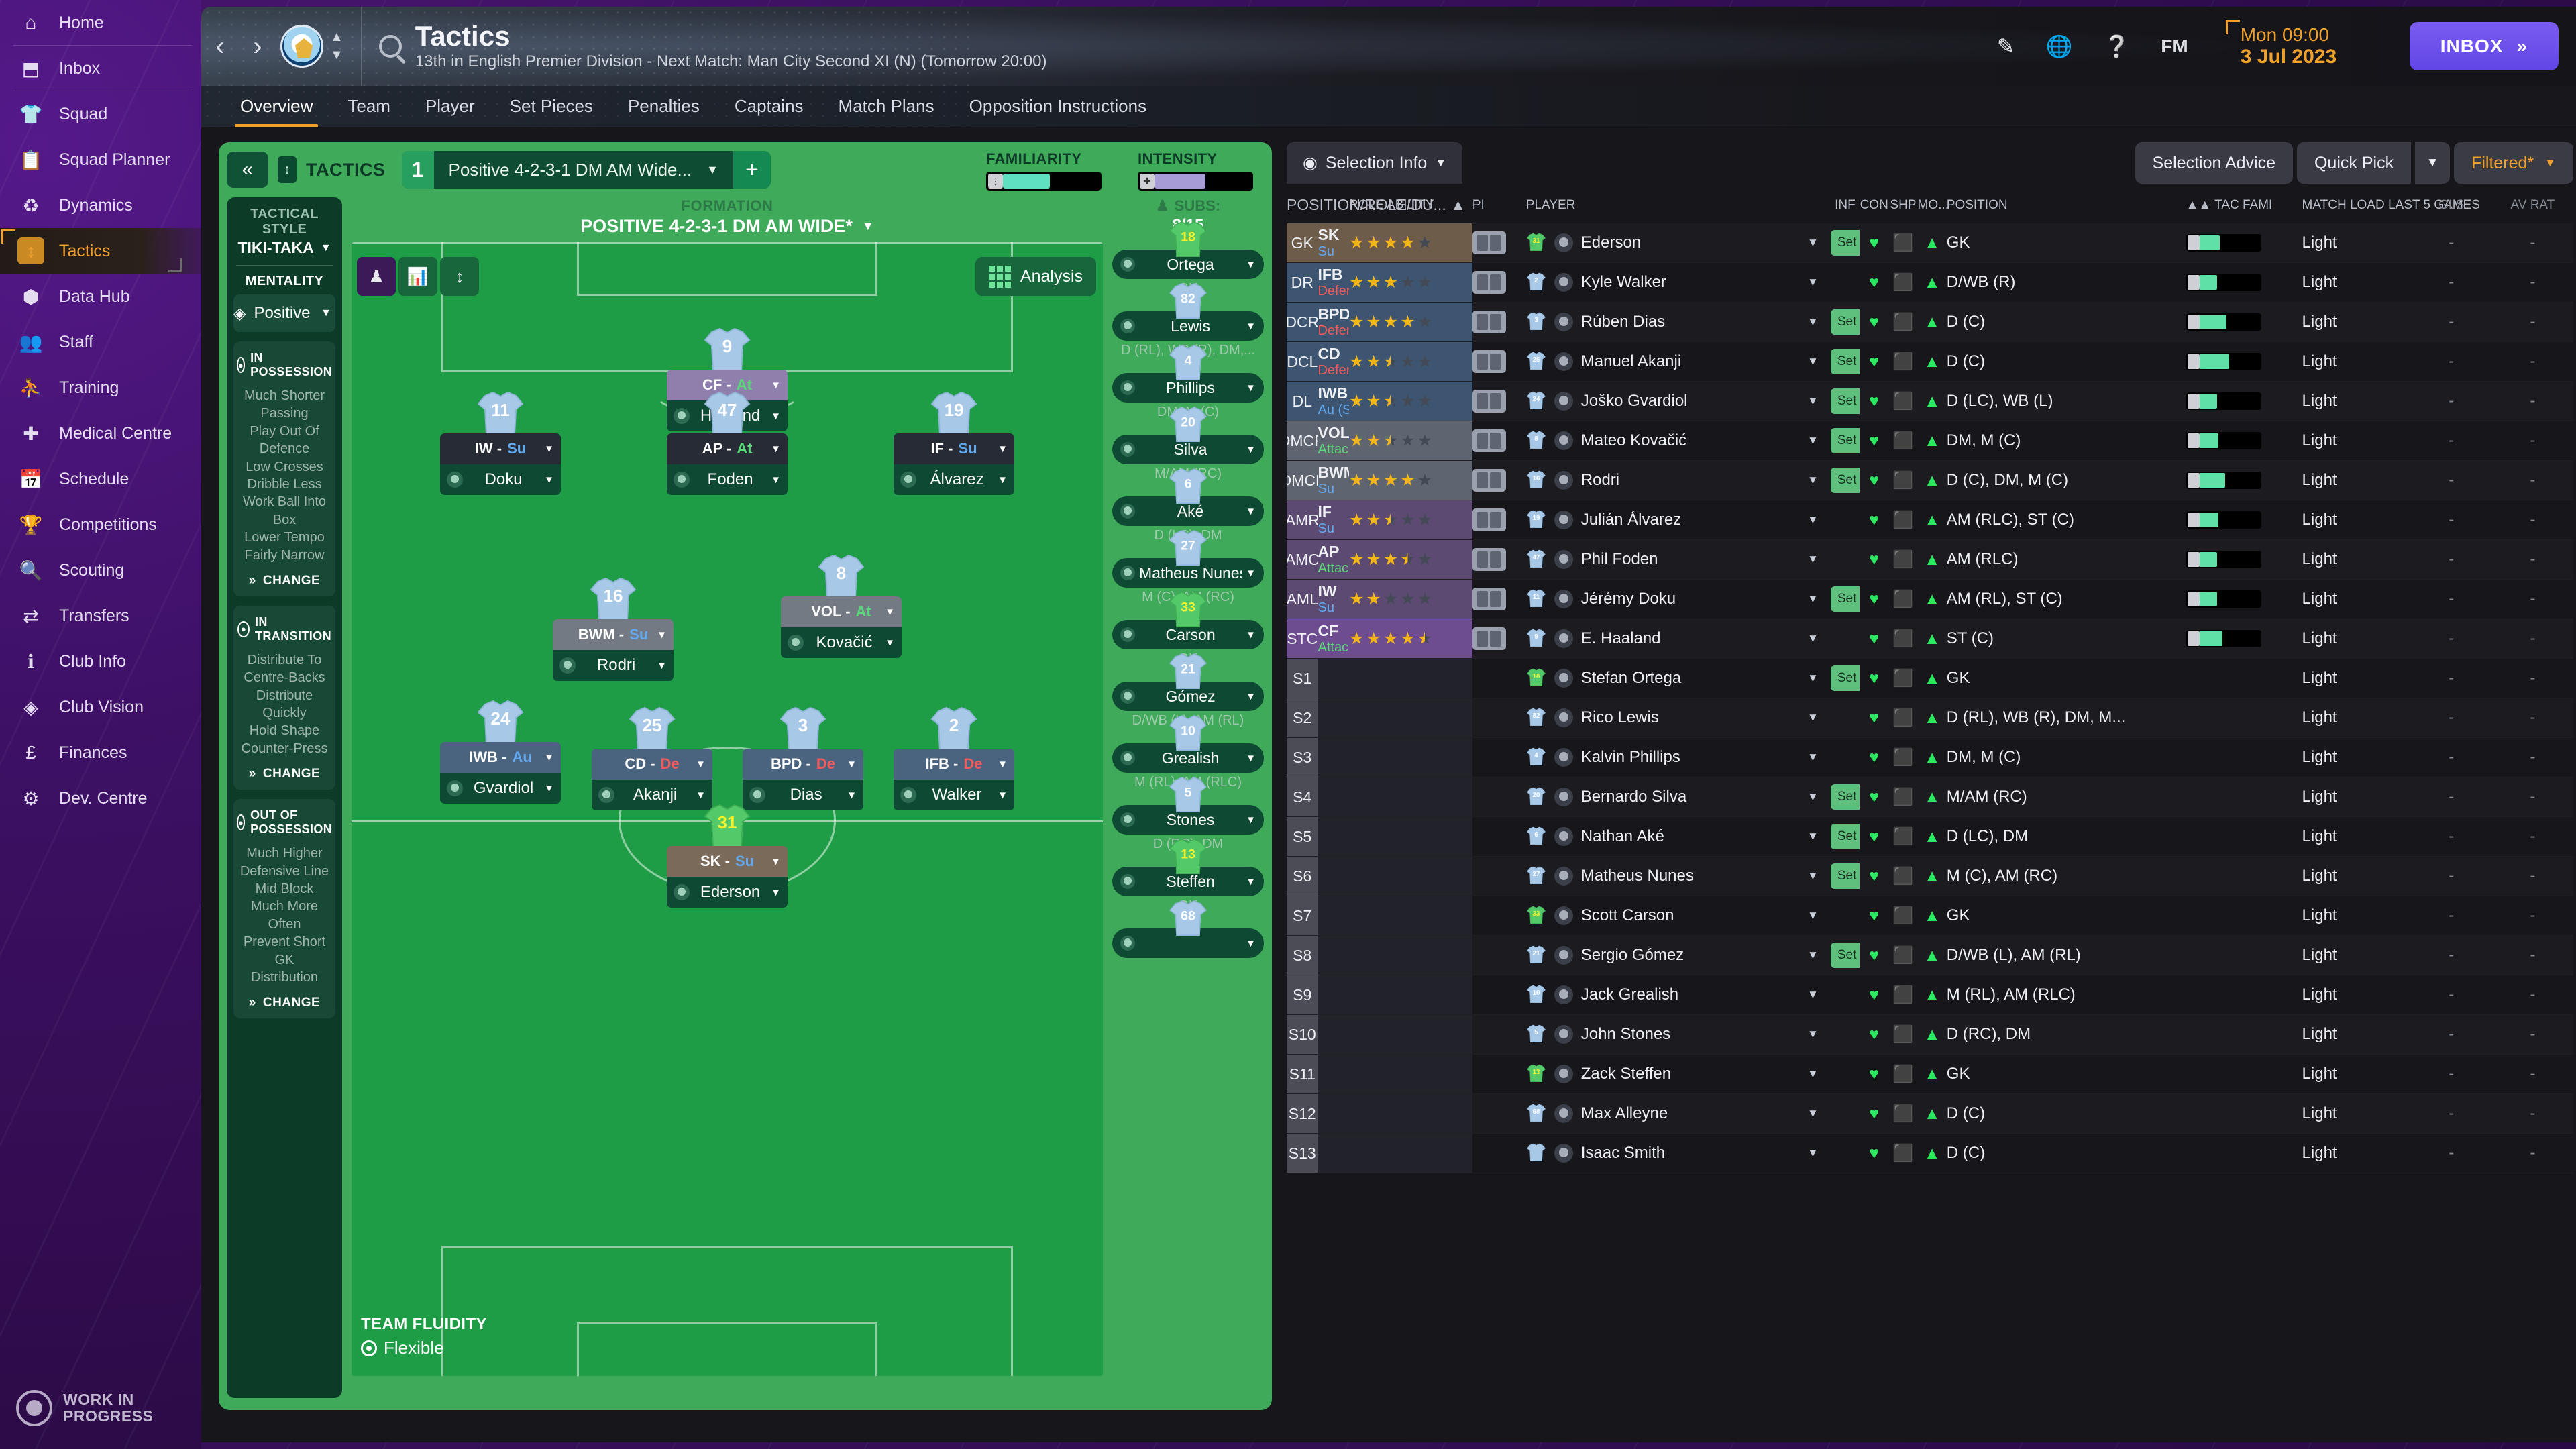 This screenshot has height=1449, width=2576. What do you see at coordinates (1678, 757) in the screenshot?
I see `cell-player: 4 Kalvin Phillips ▼` at bounding box center [1678, 757].